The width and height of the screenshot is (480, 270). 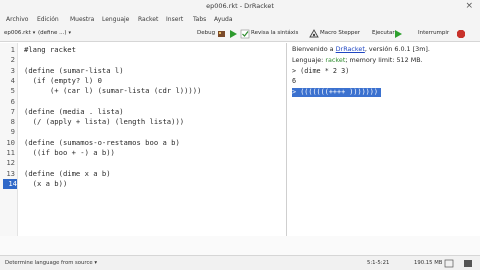 I want to click on line-number: 5, so click(x=12, y=91).